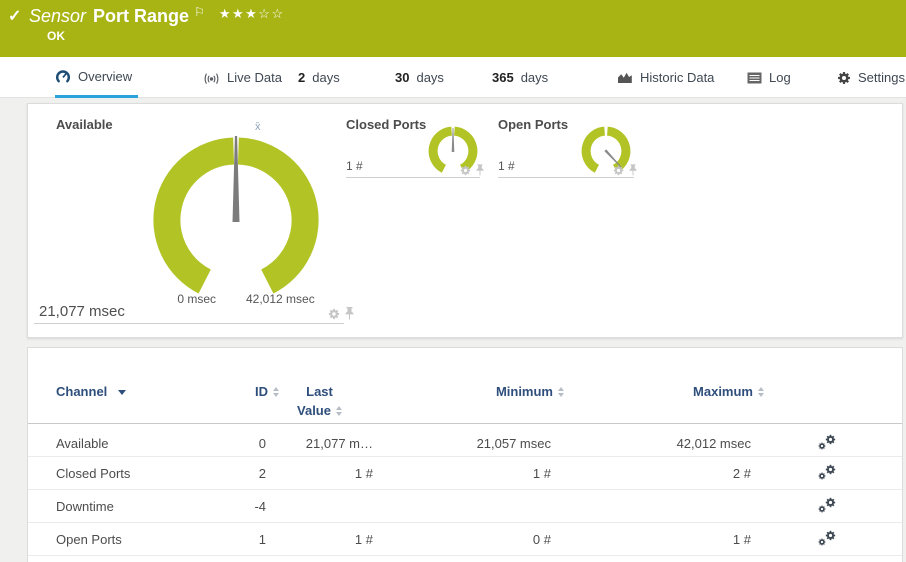 The height and width of the screenshot is (562, 906). Describe the element at coordinates (211, 78) in the screenshot. I see `live-data-icon` at that location.